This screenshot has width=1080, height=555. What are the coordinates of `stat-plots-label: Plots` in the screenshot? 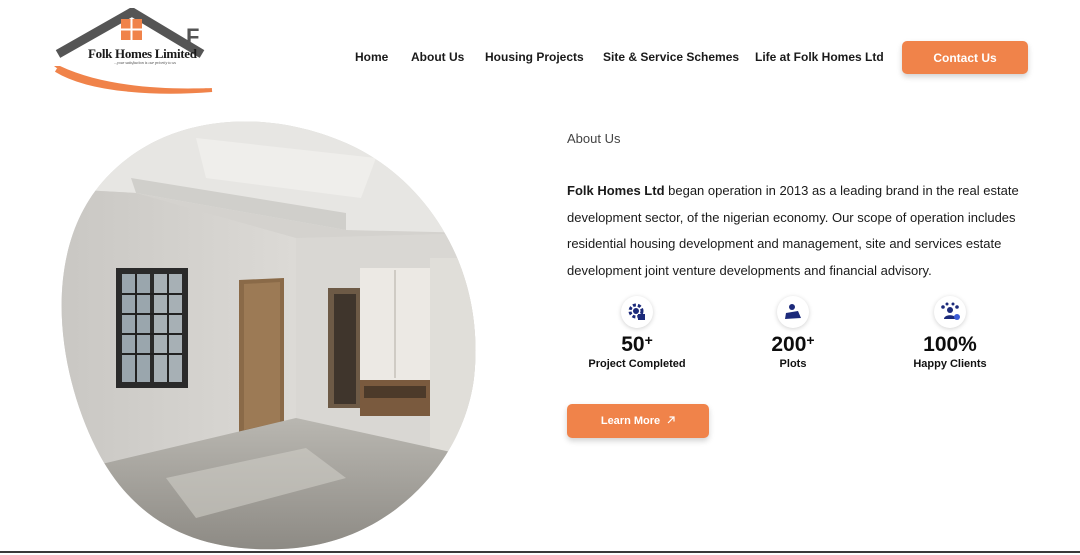 It's located at (793, 364).